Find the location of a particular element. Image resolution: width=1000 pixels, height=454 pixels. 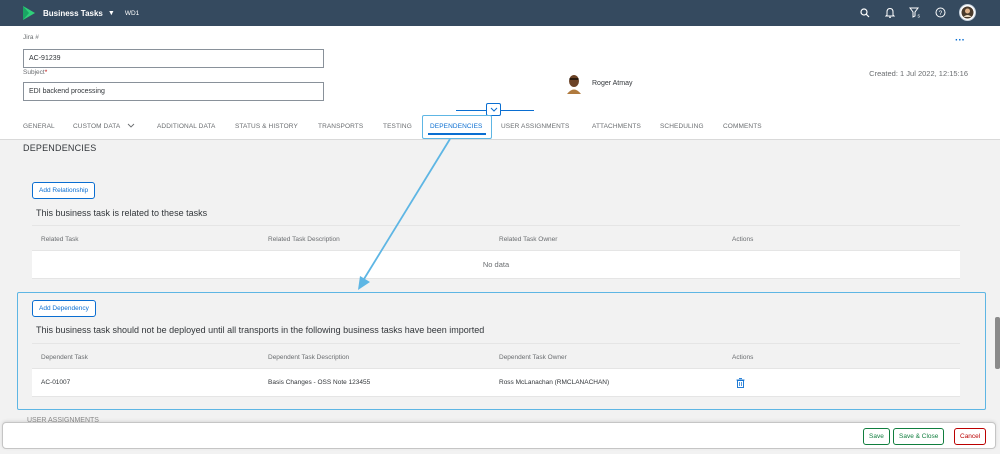

save-and-close-button: Save & Close is located at coordinates (919, 436).